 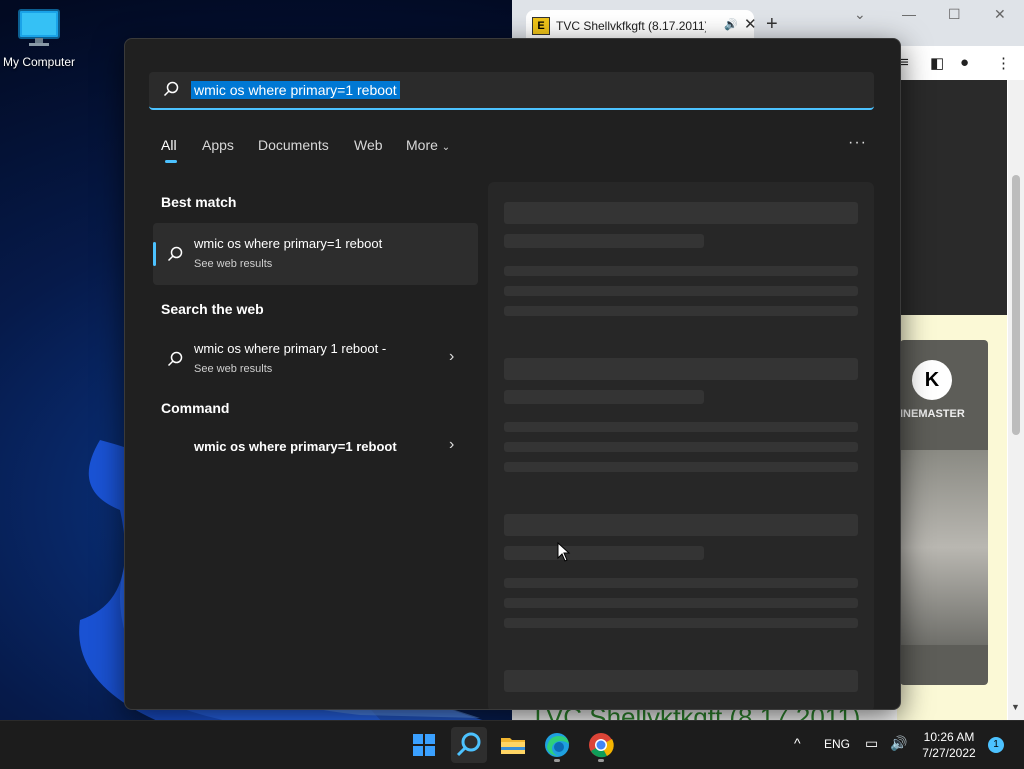 I want to click on edge-browser-button, so click(x=557, y=745).